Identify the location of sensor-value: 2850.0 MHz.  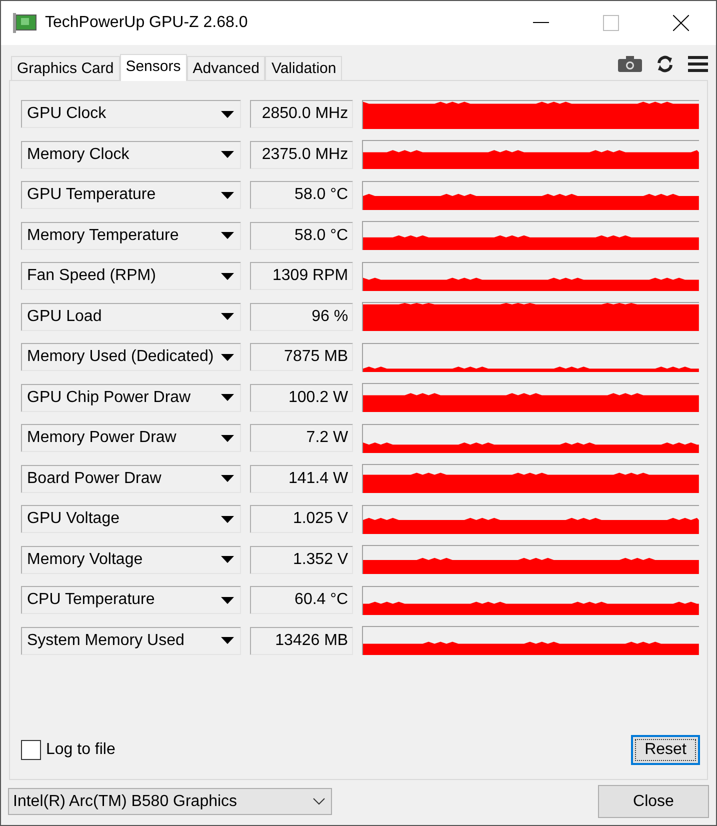
(302, 114).